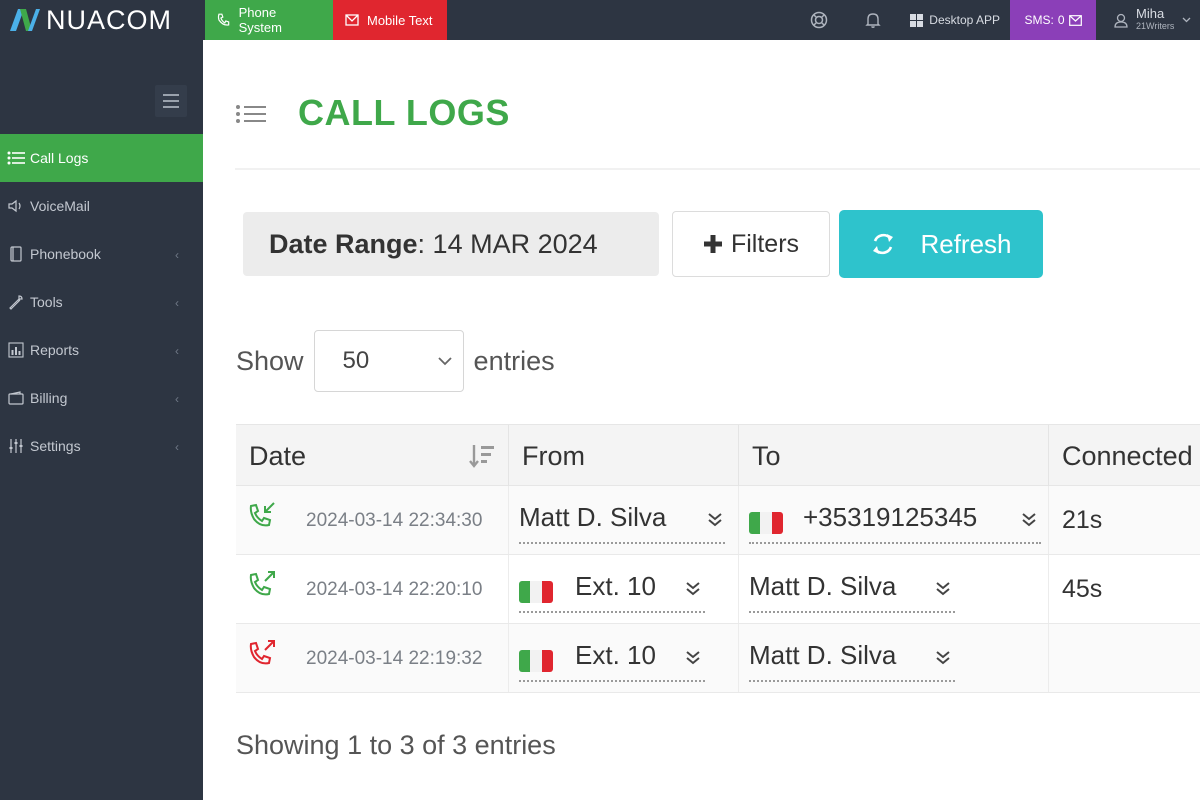  What do you see at coordinates (400, 20) in the screenshot?
I see `mobile-text-label: Mobile Text` at bounding box center [400, 20].